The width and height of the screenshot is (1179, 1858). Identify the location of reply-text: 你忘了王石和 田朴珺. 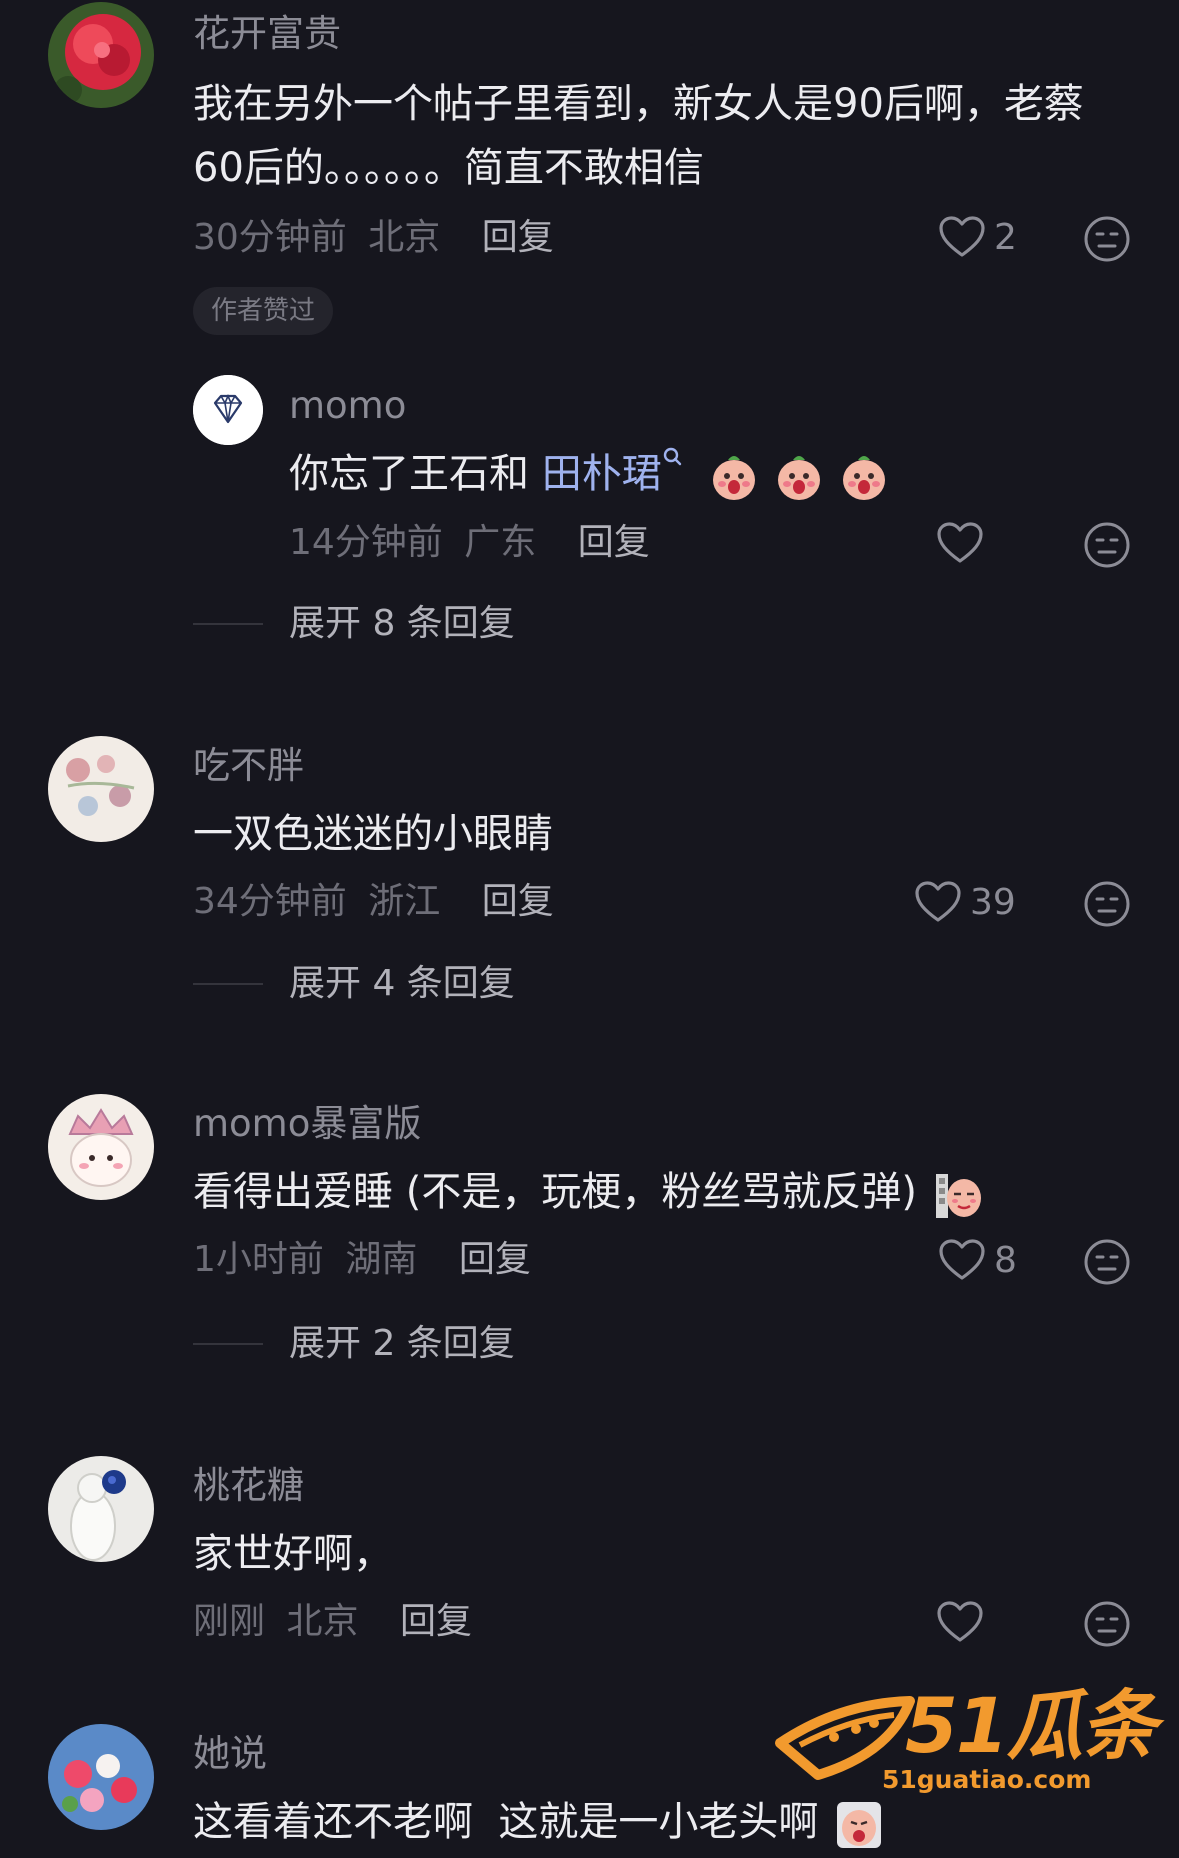
(719, 474).